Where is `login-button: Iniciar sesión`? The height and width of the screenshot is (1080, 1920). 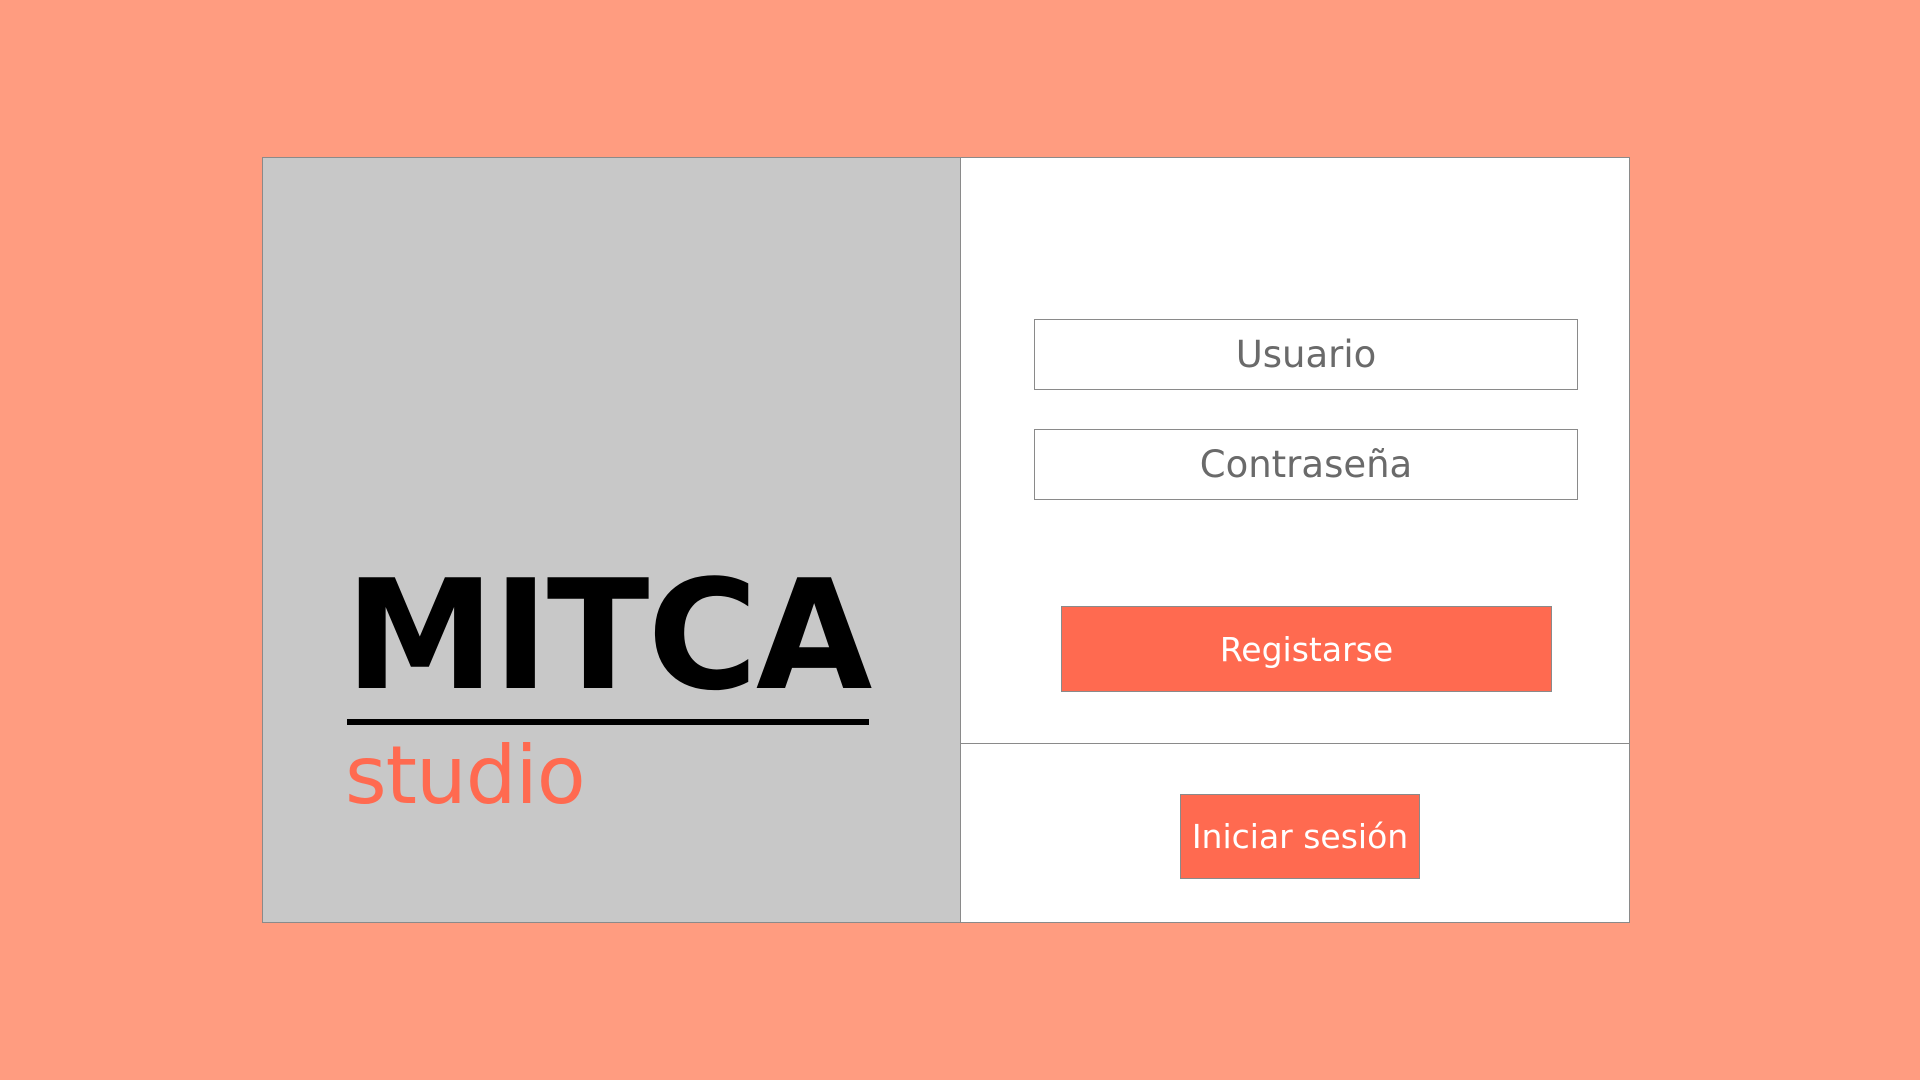 login-button: Iniciar sesión is located at coordinates (1300, 836).